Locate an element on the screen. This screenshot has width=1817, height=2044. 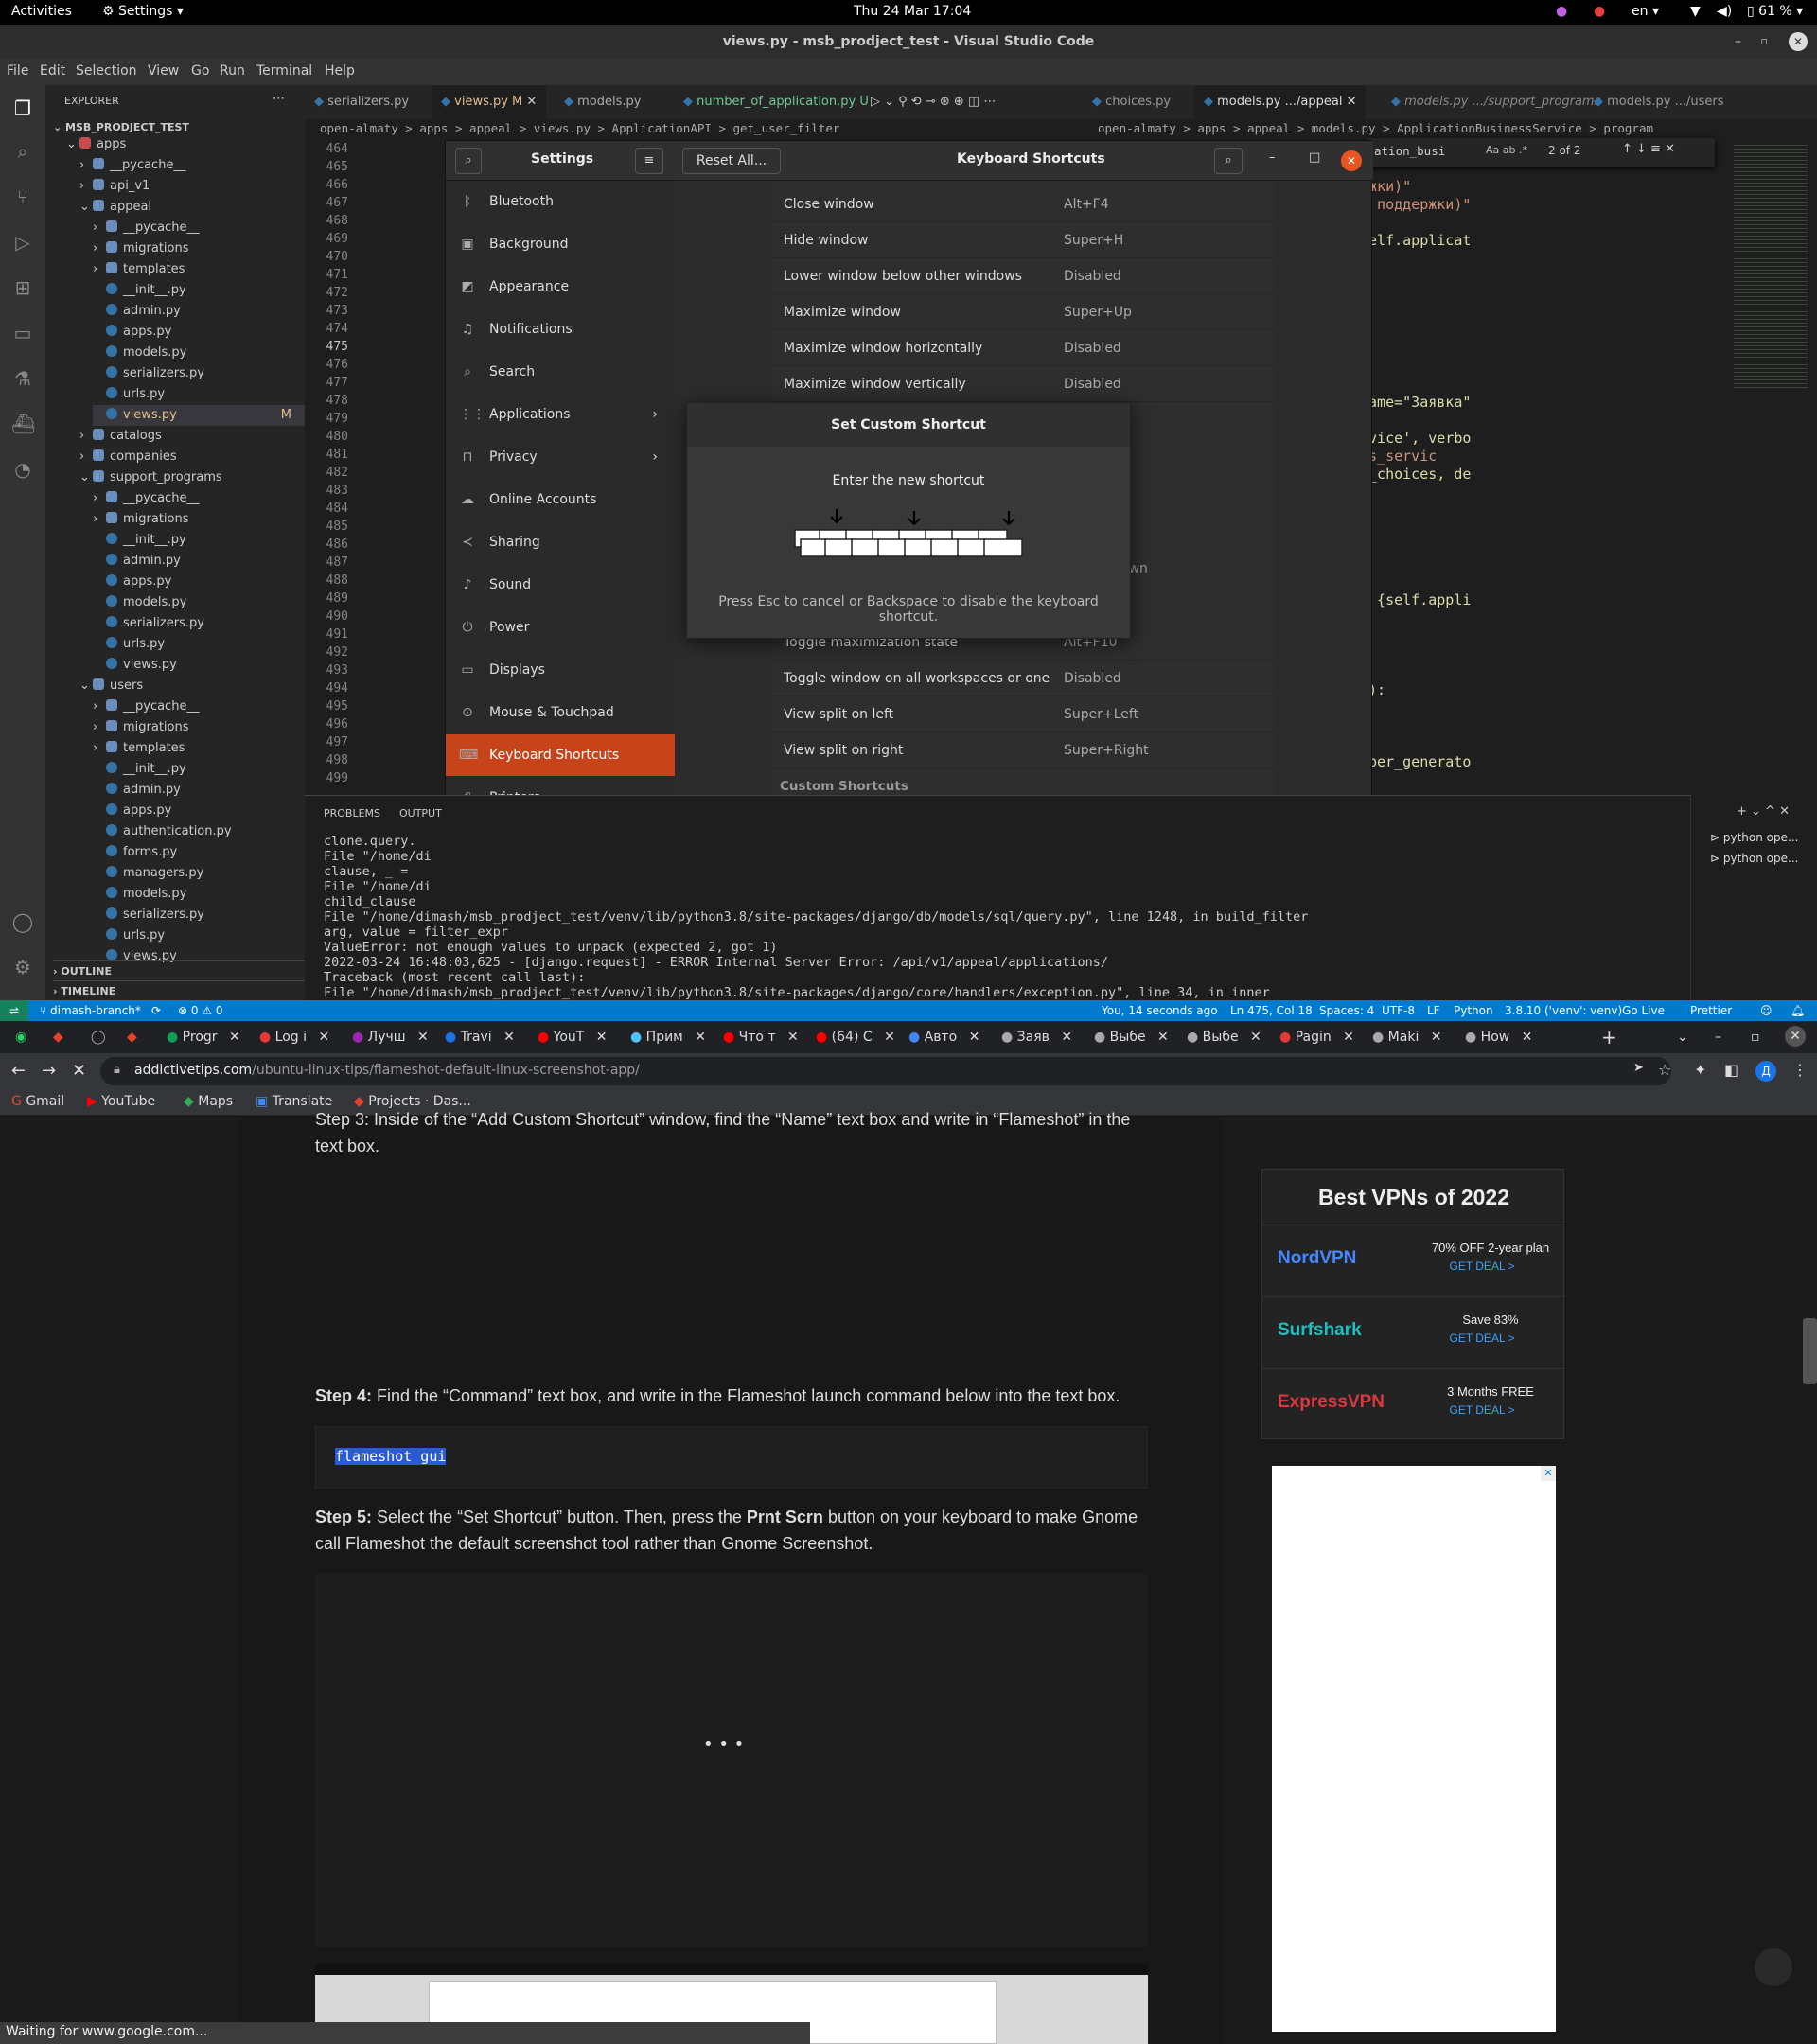
sidebar-item-privacy: ⊓ Privacy › is located at coordinates (561, 457).